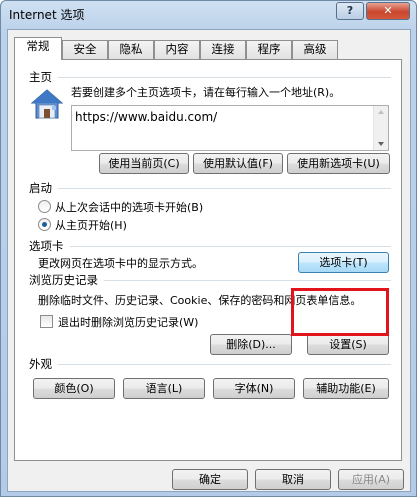 The height and width of the screenshot is (497, 417). What do you see at coordinates (40, 188) in the screenshot?
I see `startup-heading: 启动` at bounding box center [40, 188].